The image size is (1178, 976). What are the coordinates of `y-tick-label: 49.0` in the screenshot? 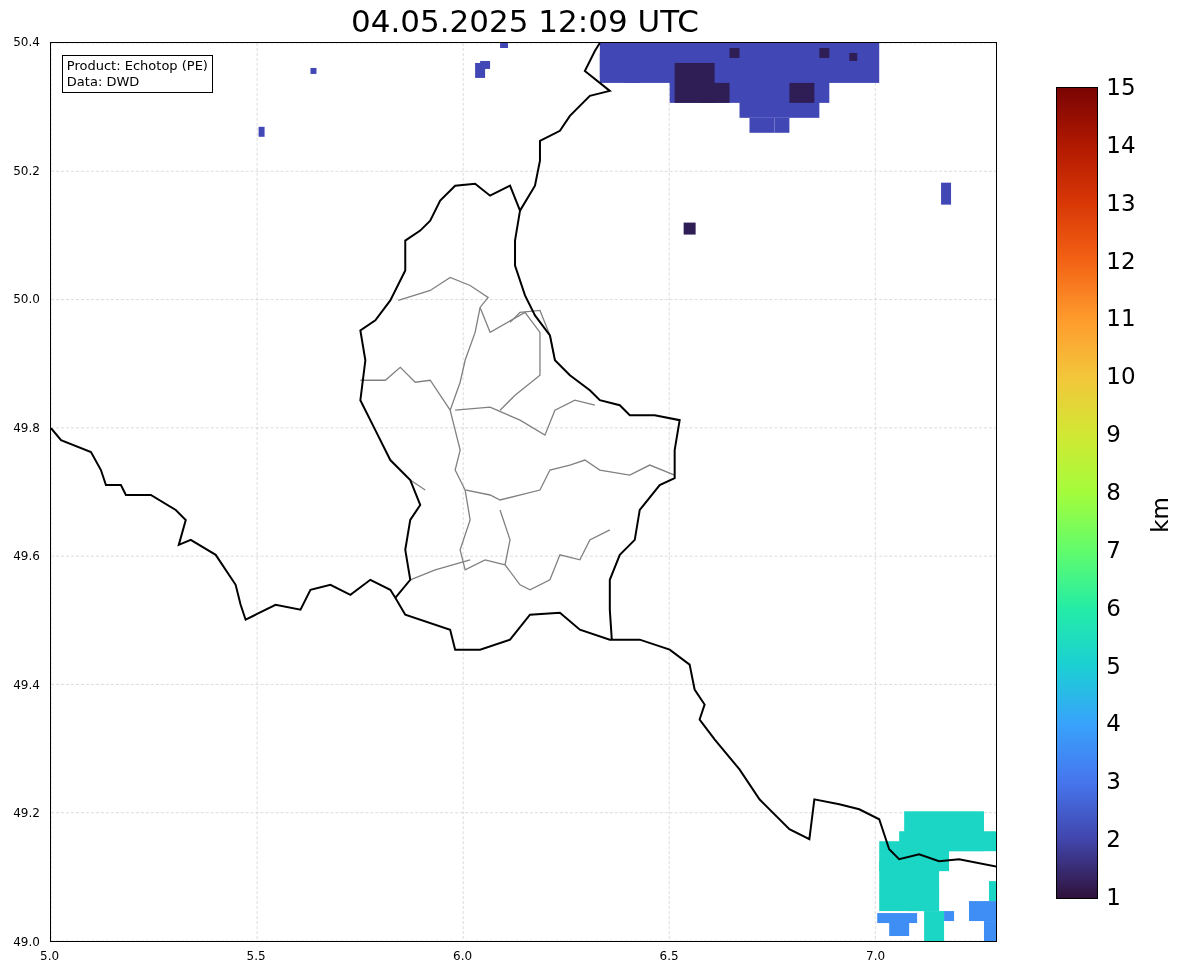 It's located at (26, 942).